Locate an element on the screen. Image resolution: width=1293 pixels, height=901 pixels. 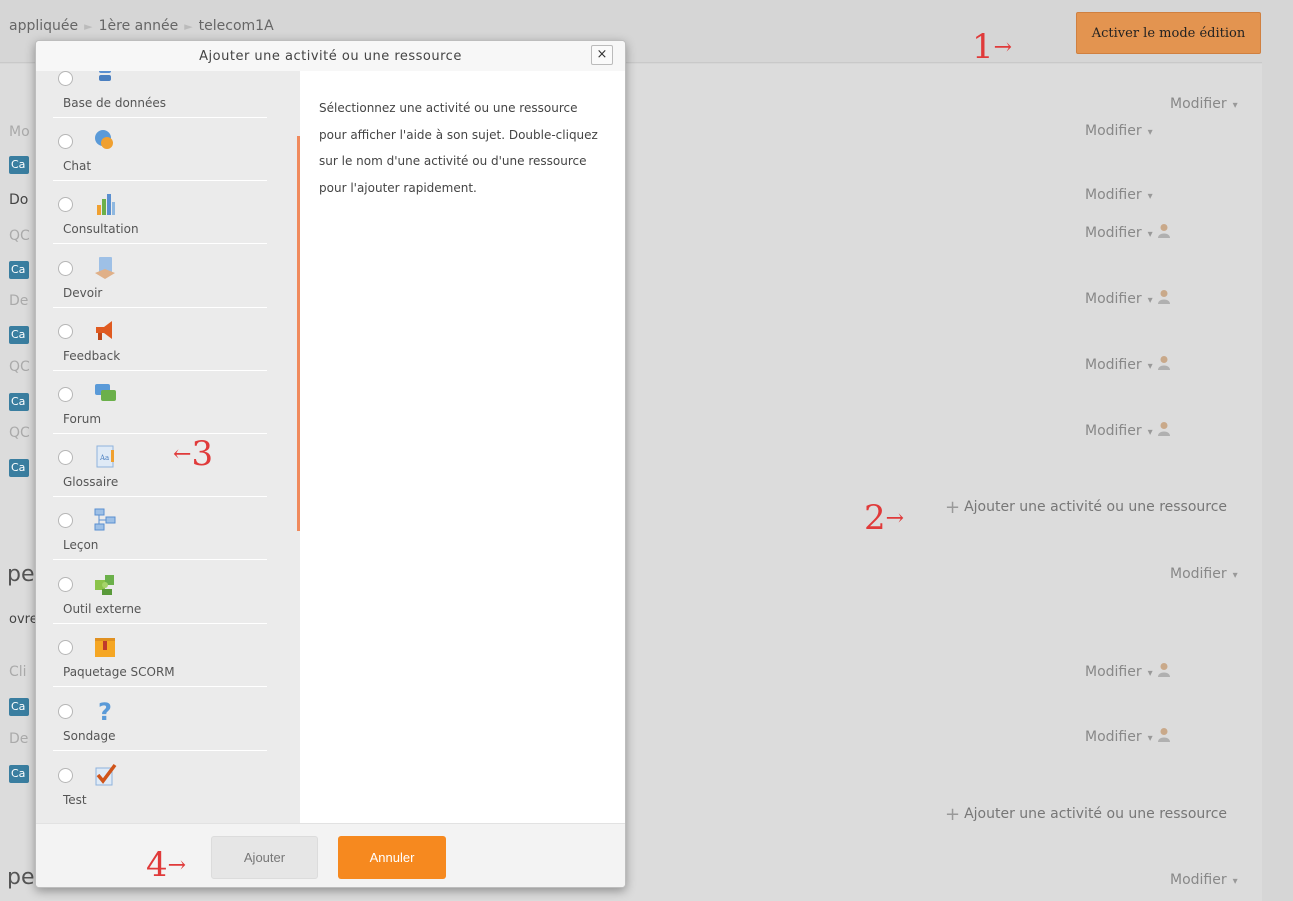
activity-name-fragment: Mo is located at coordinates (19, 132).